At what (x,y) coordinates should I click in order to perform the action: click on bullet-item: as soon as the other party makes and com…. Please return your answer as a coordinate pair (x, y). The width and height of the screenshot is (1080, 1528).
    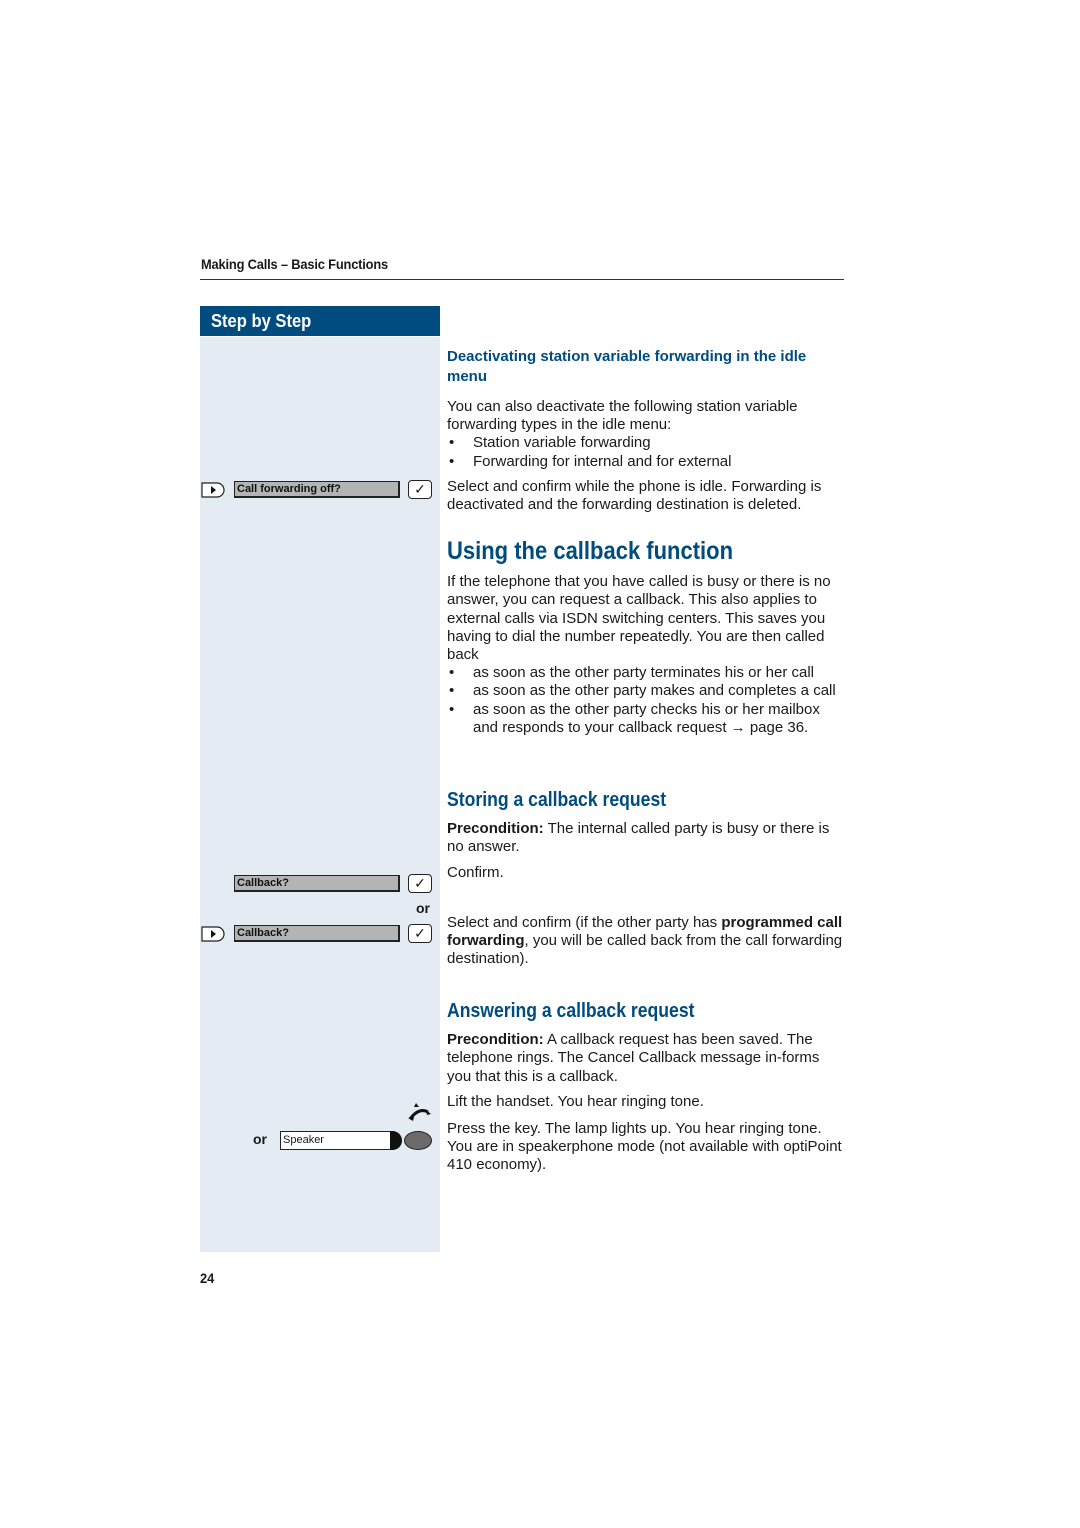
    Looking at the image, I should click on (647, 691).